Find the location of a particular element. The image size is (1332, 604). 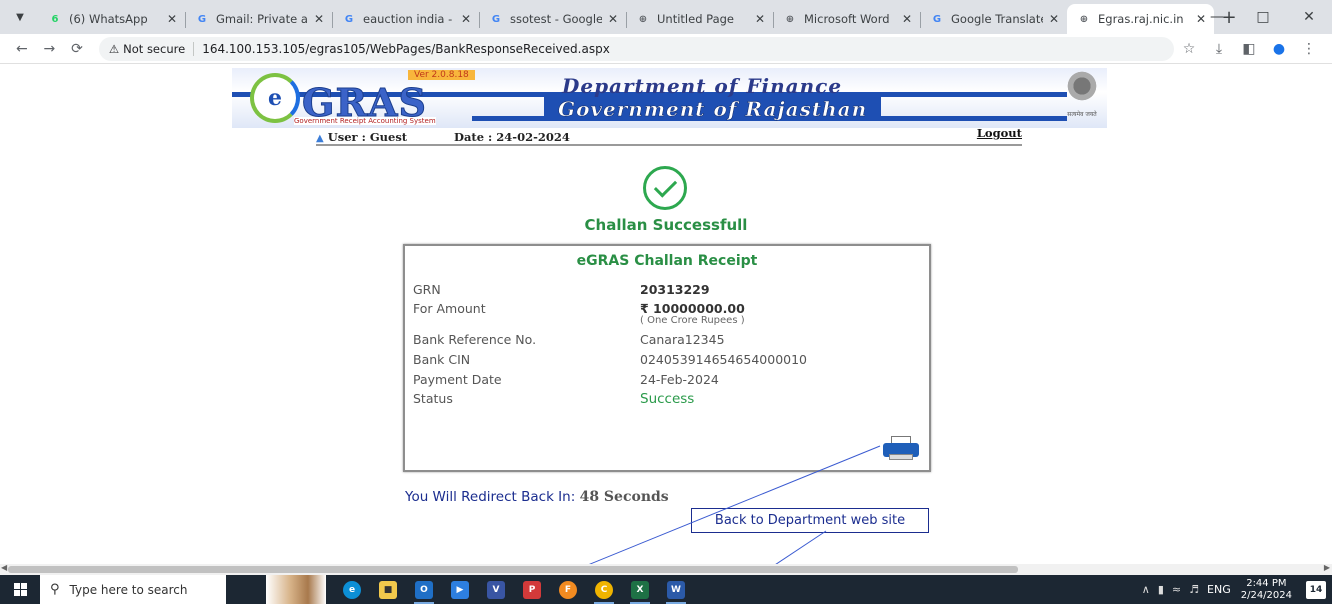

app-icon: ▶ is located at coordinates (460, 589).